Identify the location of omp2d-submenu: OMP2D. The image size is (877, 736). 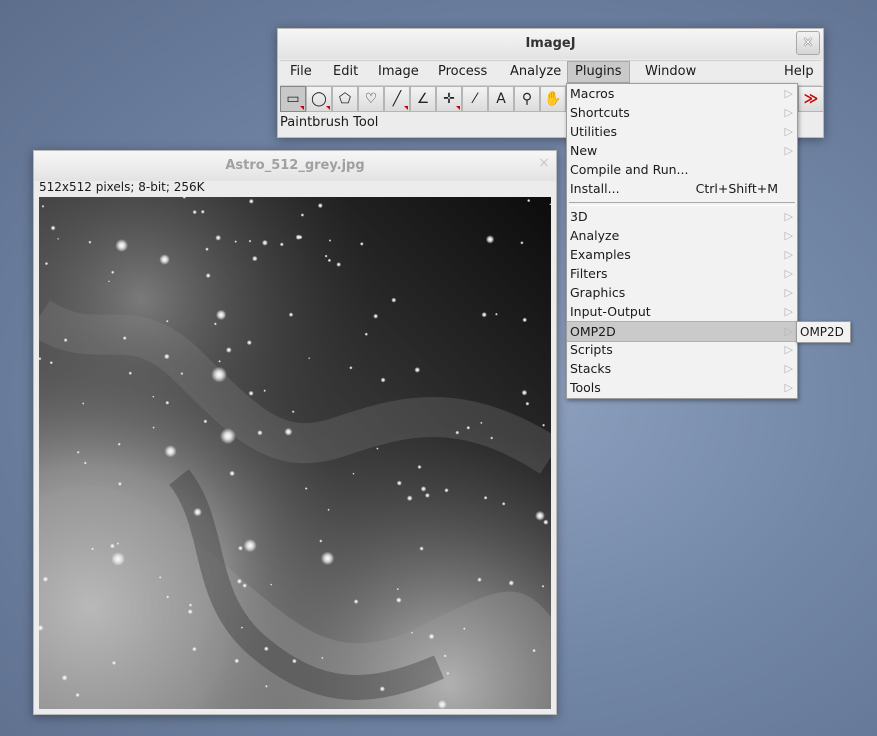
(823, 332).